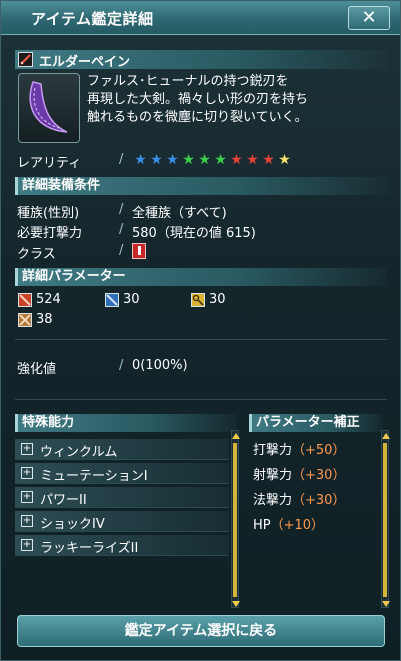 Image resolution: width=401 pixels, height=661 pixels. I want to click on bonus-row: 射撃力（+30）, so click(299, 473).